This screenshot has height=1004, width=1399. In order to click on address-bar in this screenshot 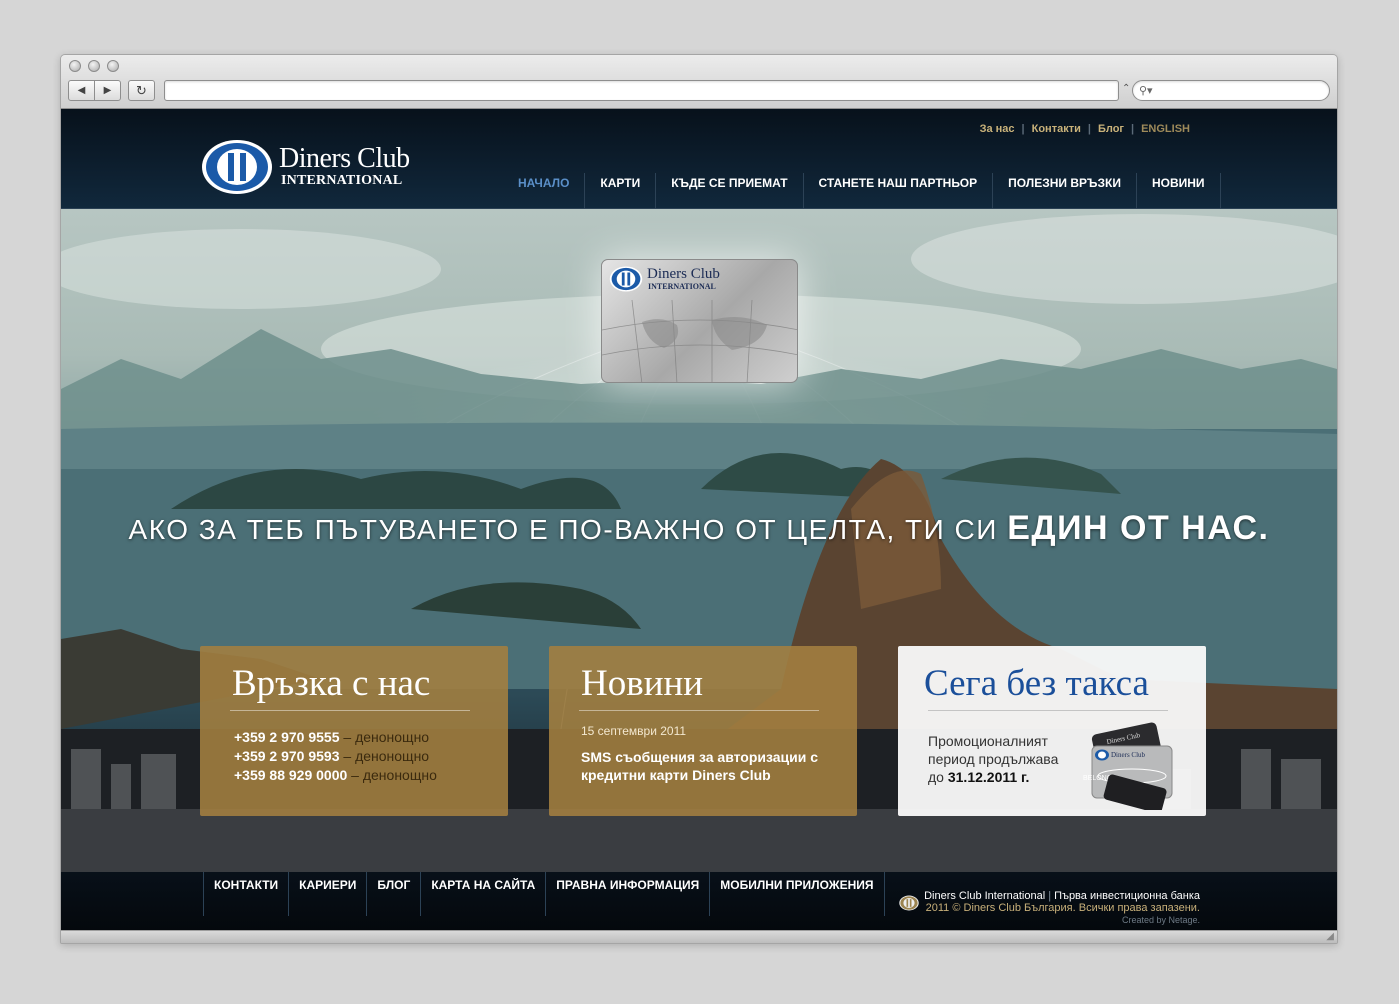, I will do `click(641, 90)`.